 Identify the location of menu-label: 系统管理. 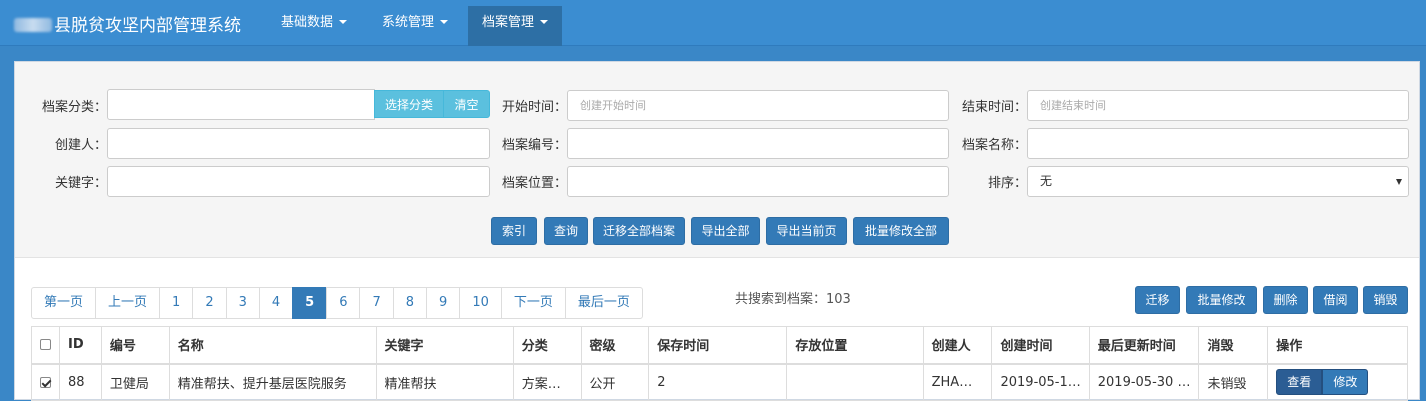
(408, 22).